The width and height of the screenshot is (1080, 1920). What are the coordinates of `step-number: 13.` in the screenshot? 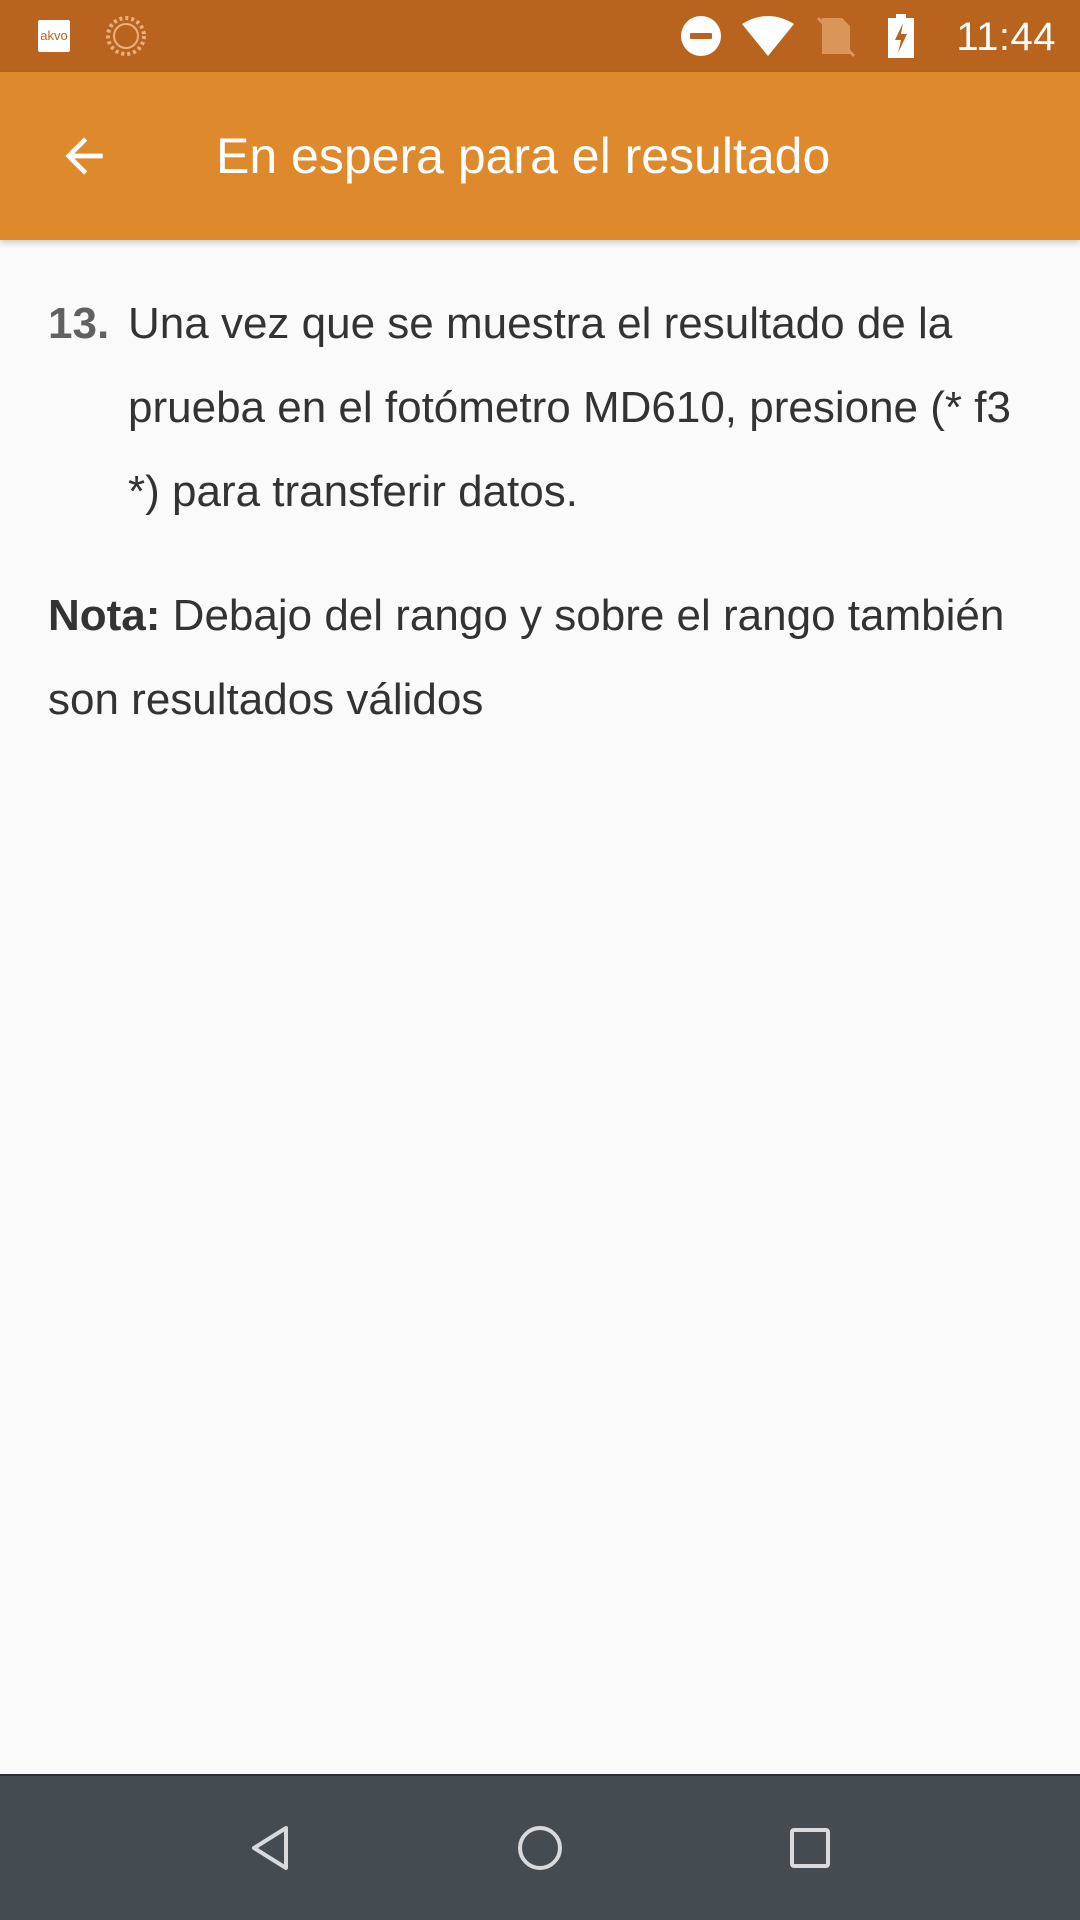 It's located at (79, 323).